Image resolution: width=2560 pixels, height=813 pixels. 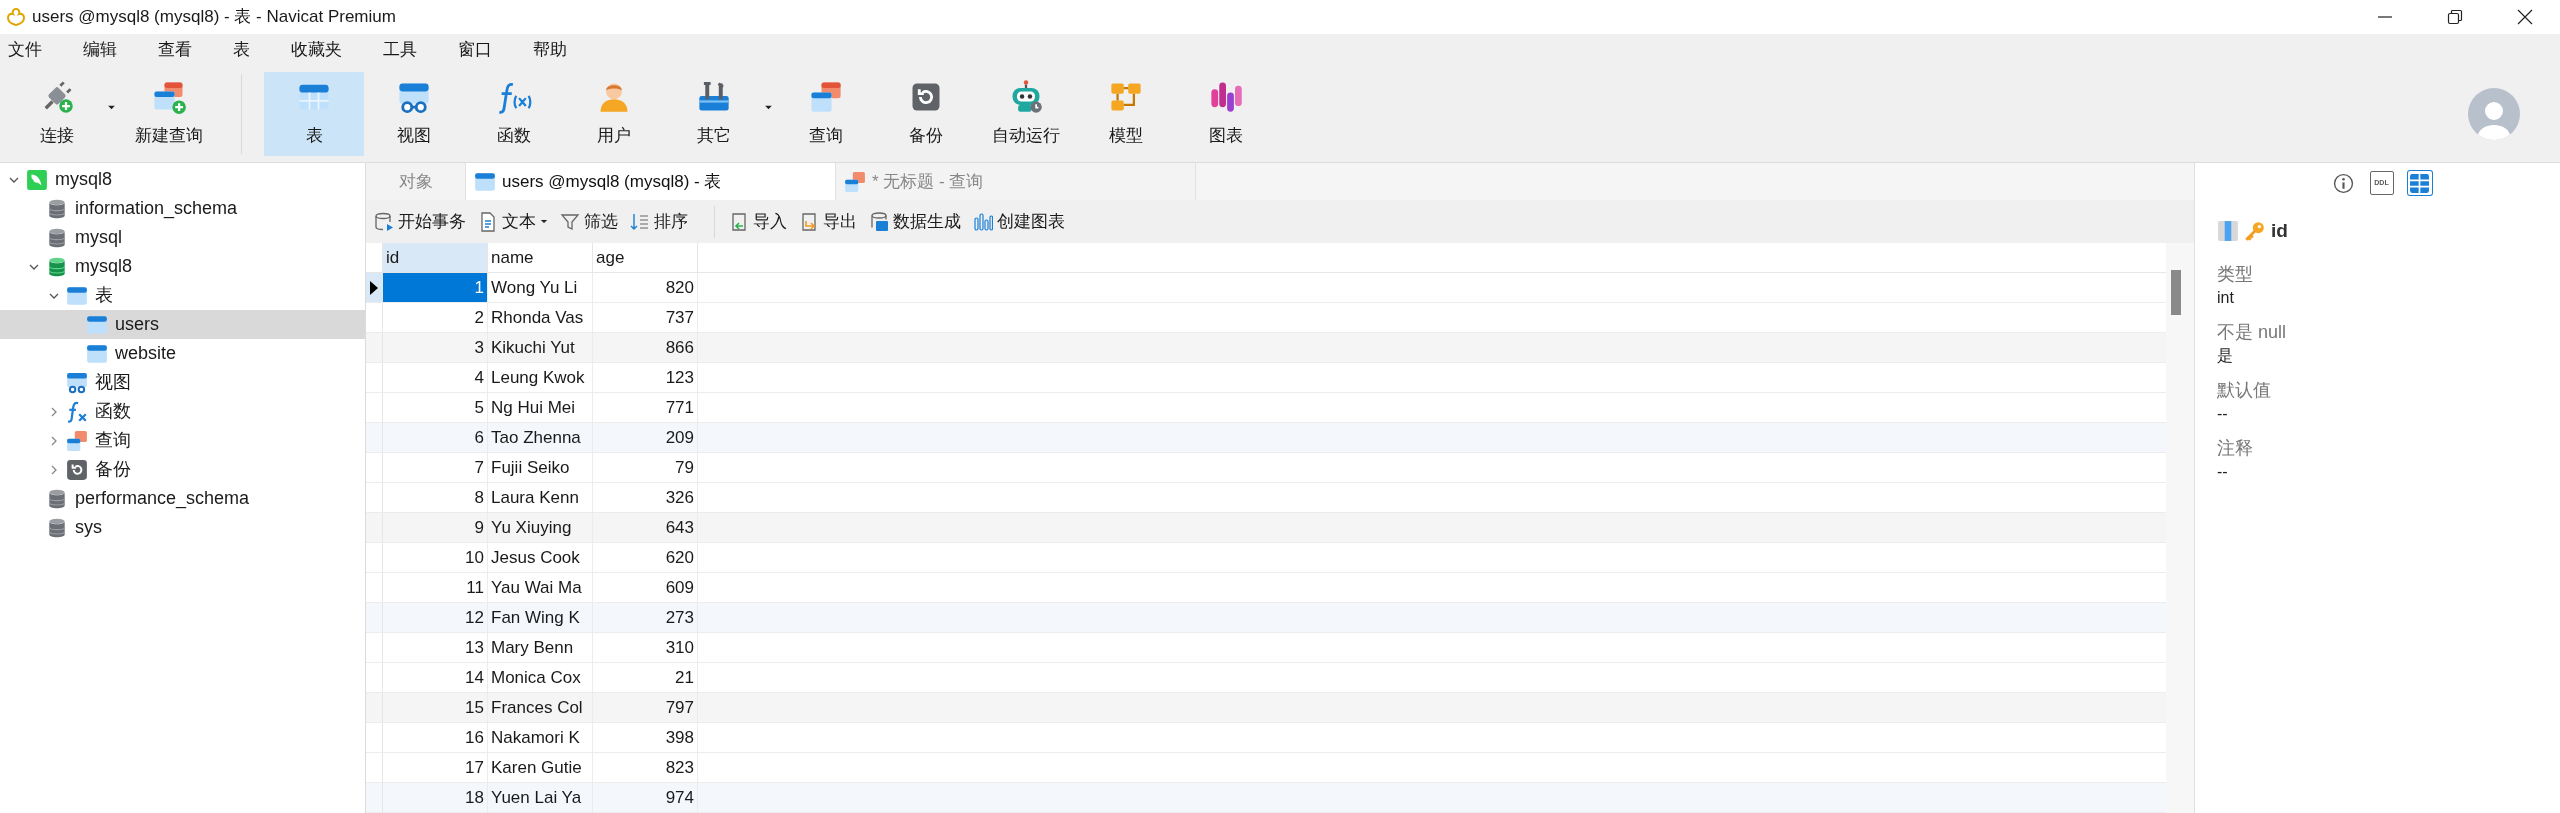 I want to click on menu-item: 编辑, so click(x=100, y=50).